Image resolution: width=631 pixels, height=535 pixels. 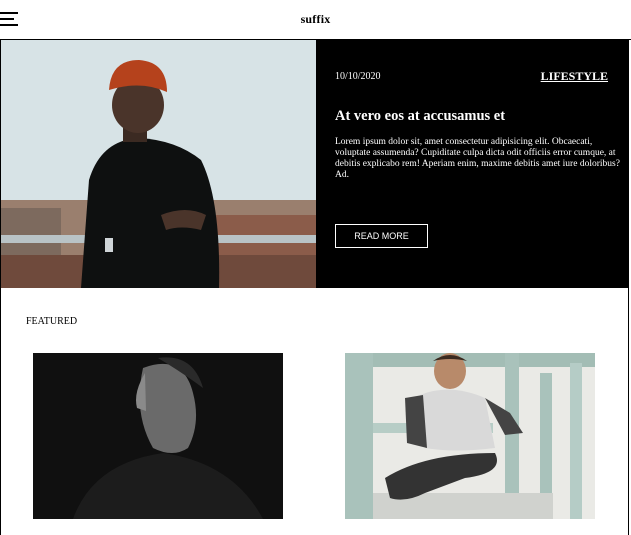 I want to click on category-link: LIFESTYLE, so click(x=574, y=76).